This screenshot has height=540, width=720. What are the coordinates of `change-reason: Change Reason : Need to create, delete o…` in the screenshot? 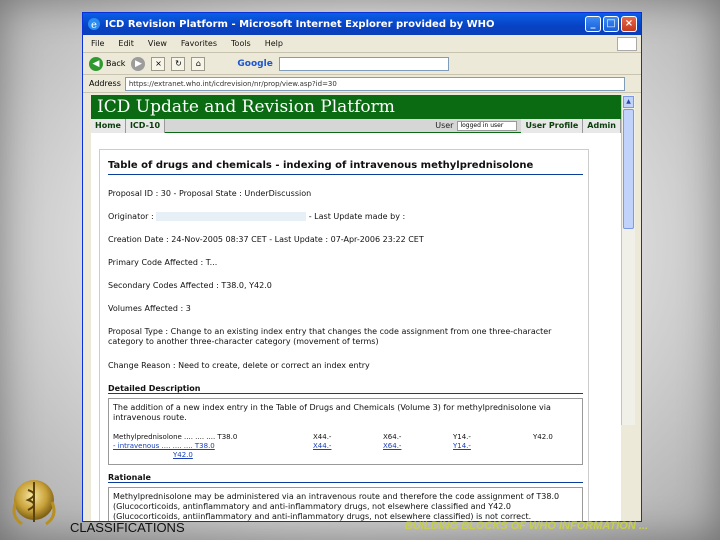 It's located at (239, 365).